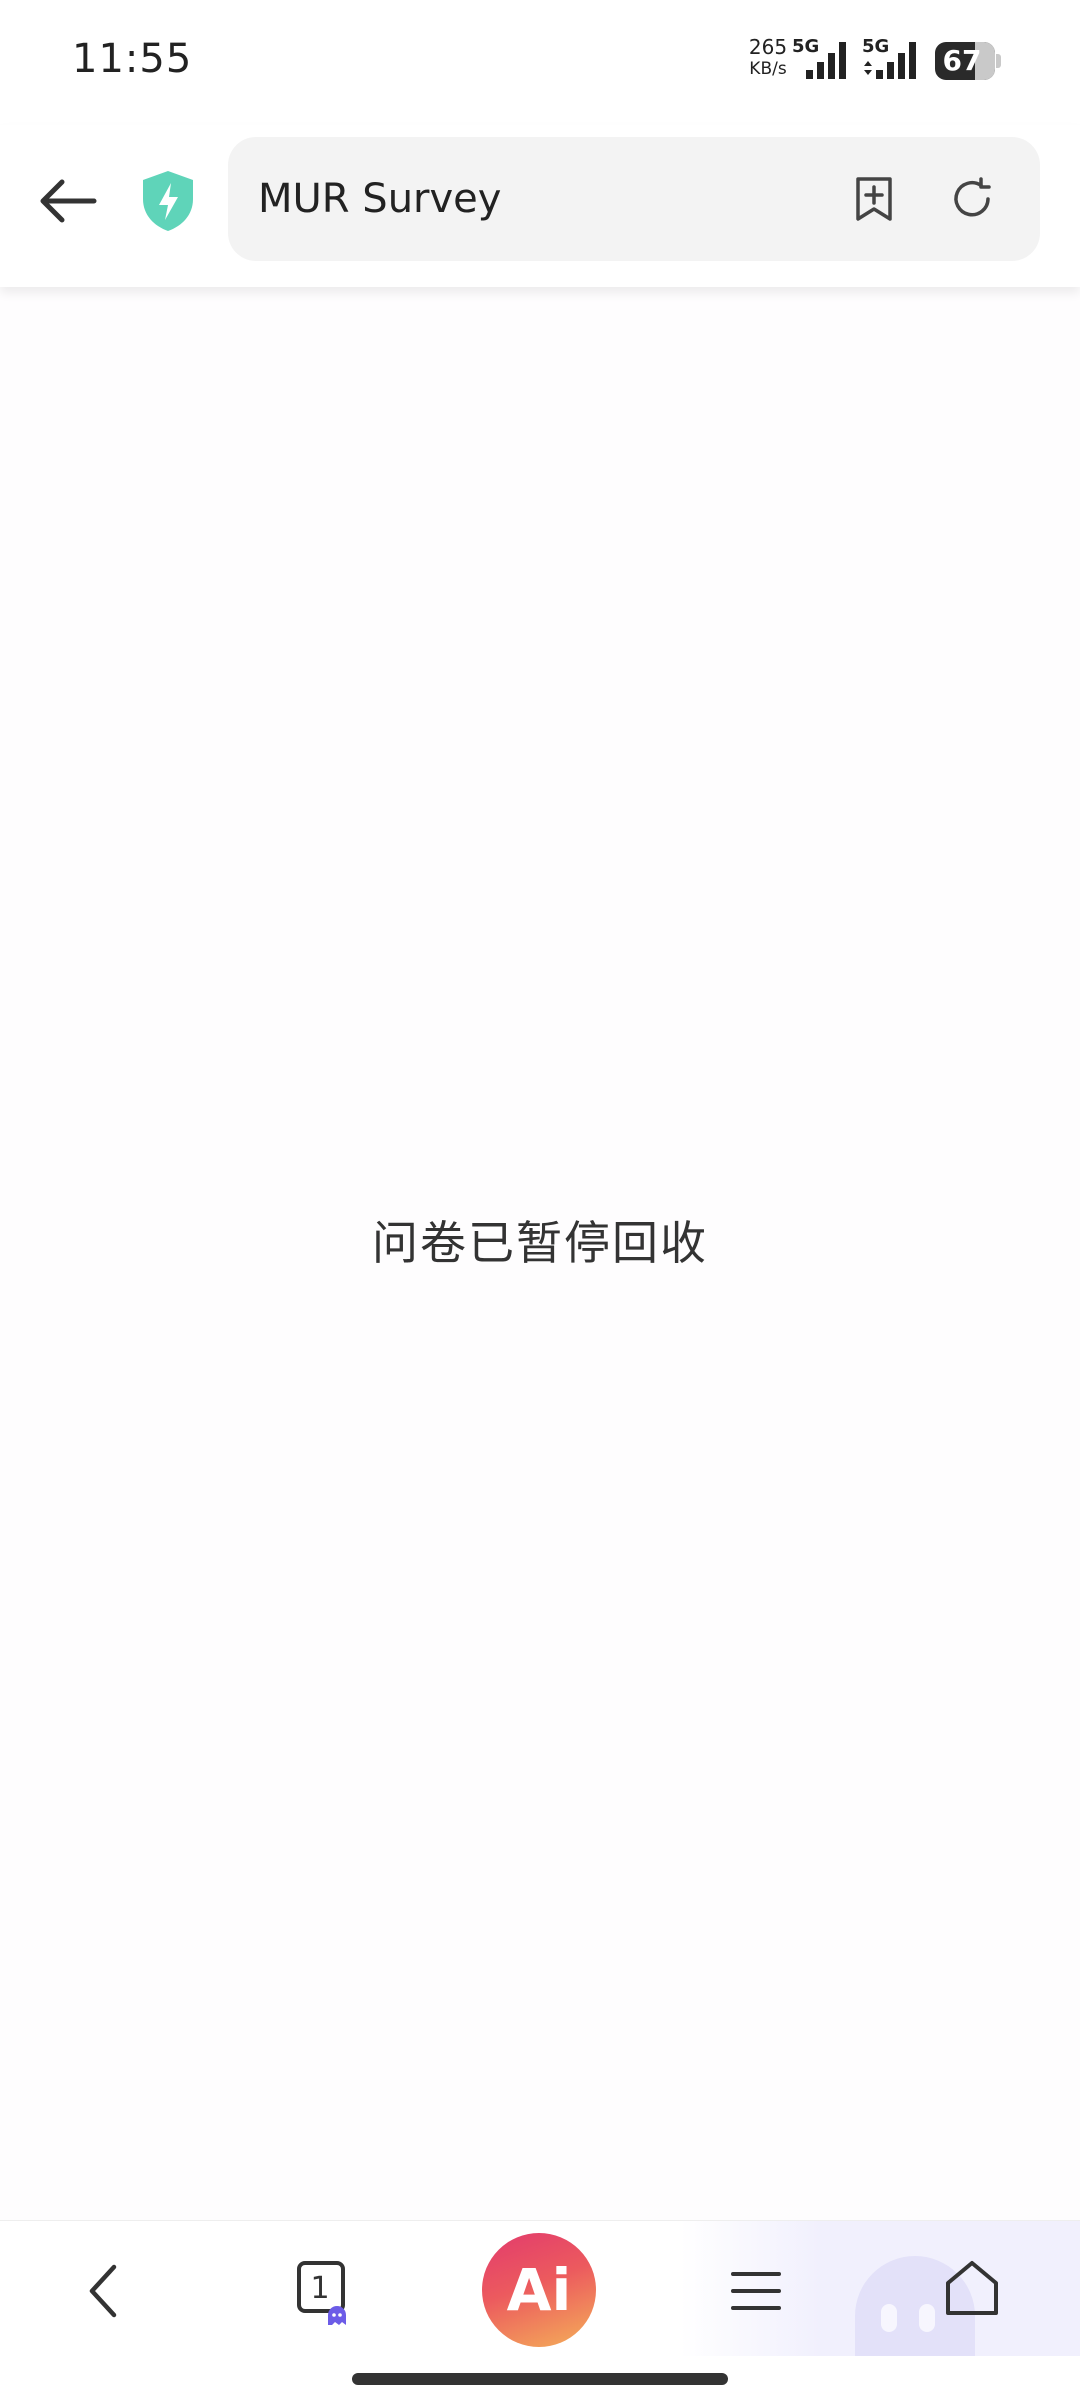 This screenshot has width=1080, height=2404. Describe the element at coordinates (768, 69) in the screenshot. I see `network-speed-unit: KB/s` at that location.